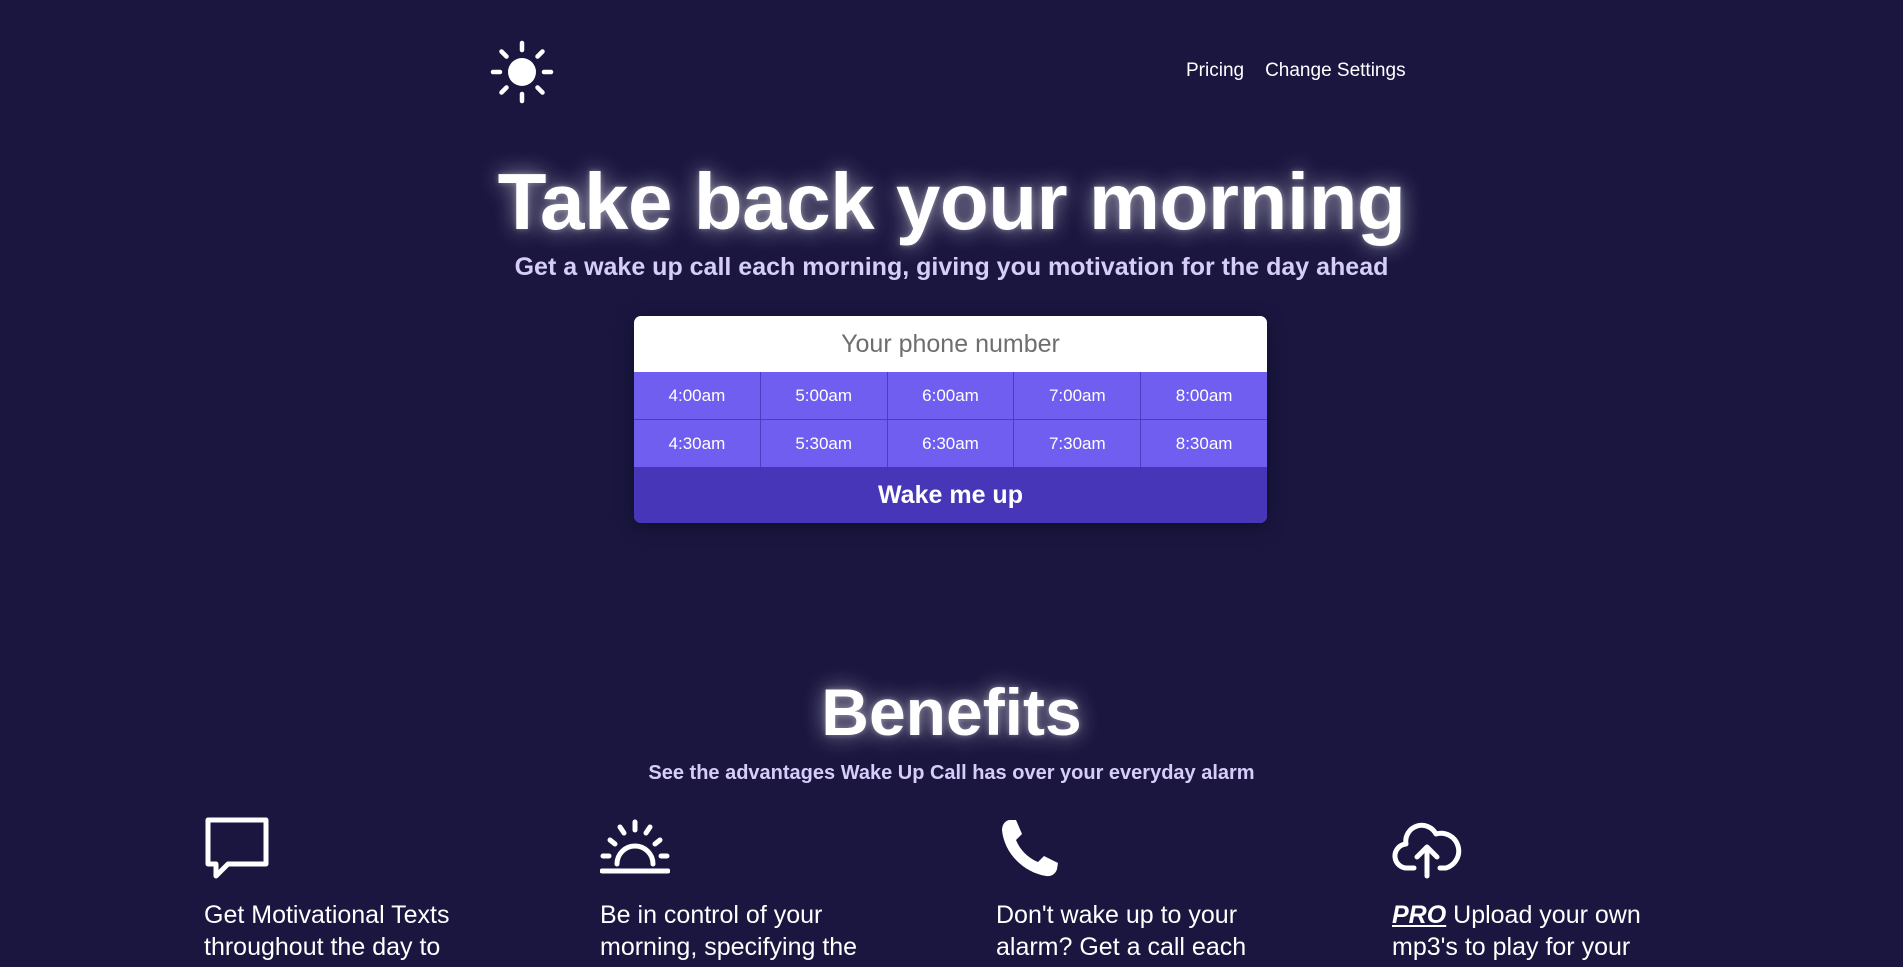  I want to click on sunrise-icon, so click(635, 846).